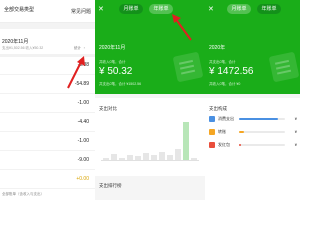  Describe the element at coordinates (225, 84) in the screenshot. I see `income-summary: 共收入0笔，合计 ¥0` at that location.